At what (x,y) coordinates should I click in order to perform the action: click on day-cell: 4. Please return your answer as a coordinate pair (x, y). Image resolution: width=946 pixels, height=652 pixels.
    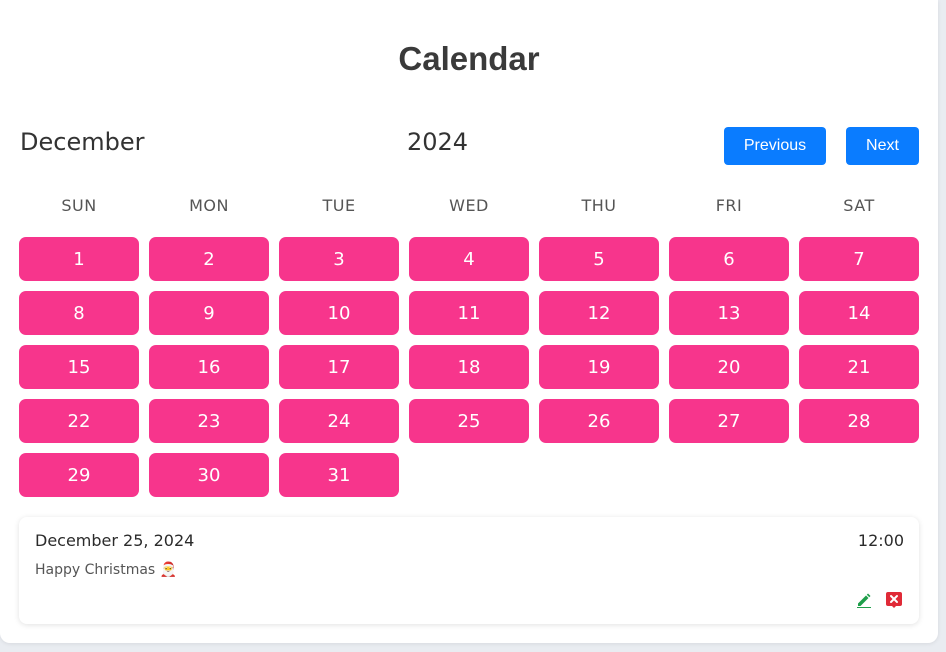
    Looking at the image, I should click on (469, 259).